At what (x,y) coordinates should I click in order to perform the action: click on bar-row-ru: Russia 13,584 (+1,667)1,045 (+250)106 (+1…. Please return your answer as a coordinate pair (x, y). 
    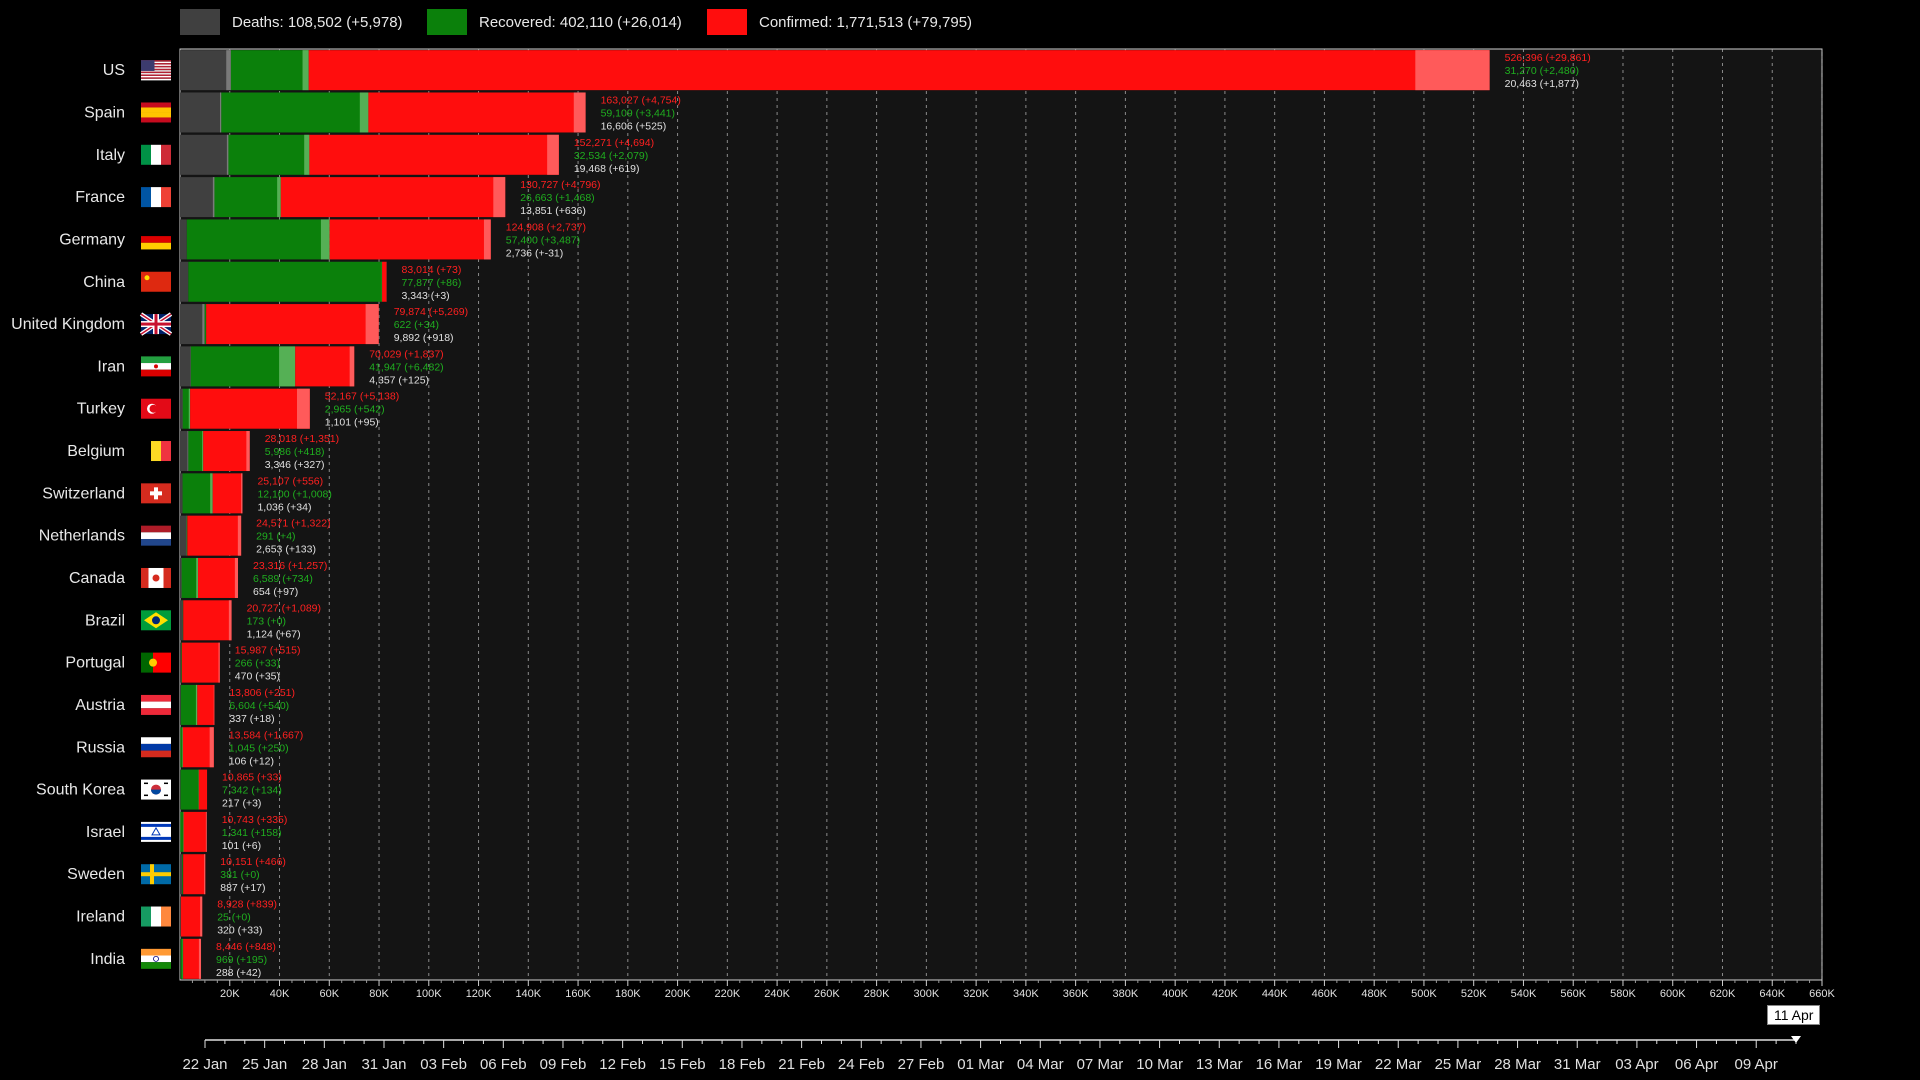
    Looking at the image, I should click on (189, 747).